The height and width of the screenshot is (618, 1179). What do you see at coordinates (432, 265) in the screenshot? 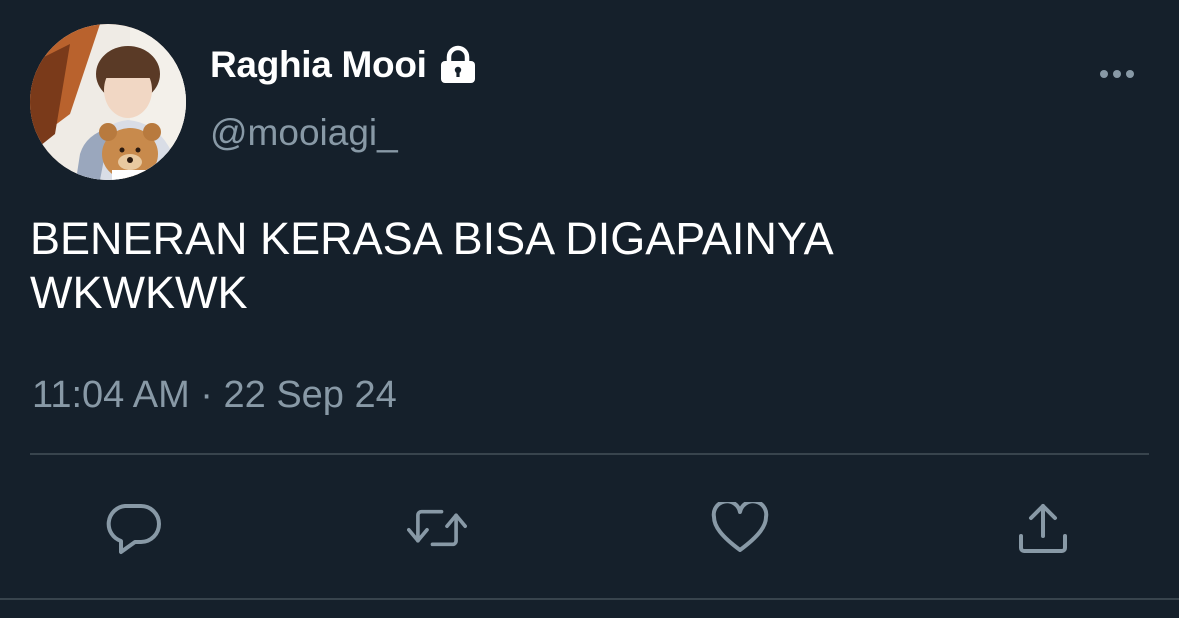
I see `tweet-text: BENERAN KERASA BISA DIGAPAINYA WKWKWK` at bounding box center [432, 265].